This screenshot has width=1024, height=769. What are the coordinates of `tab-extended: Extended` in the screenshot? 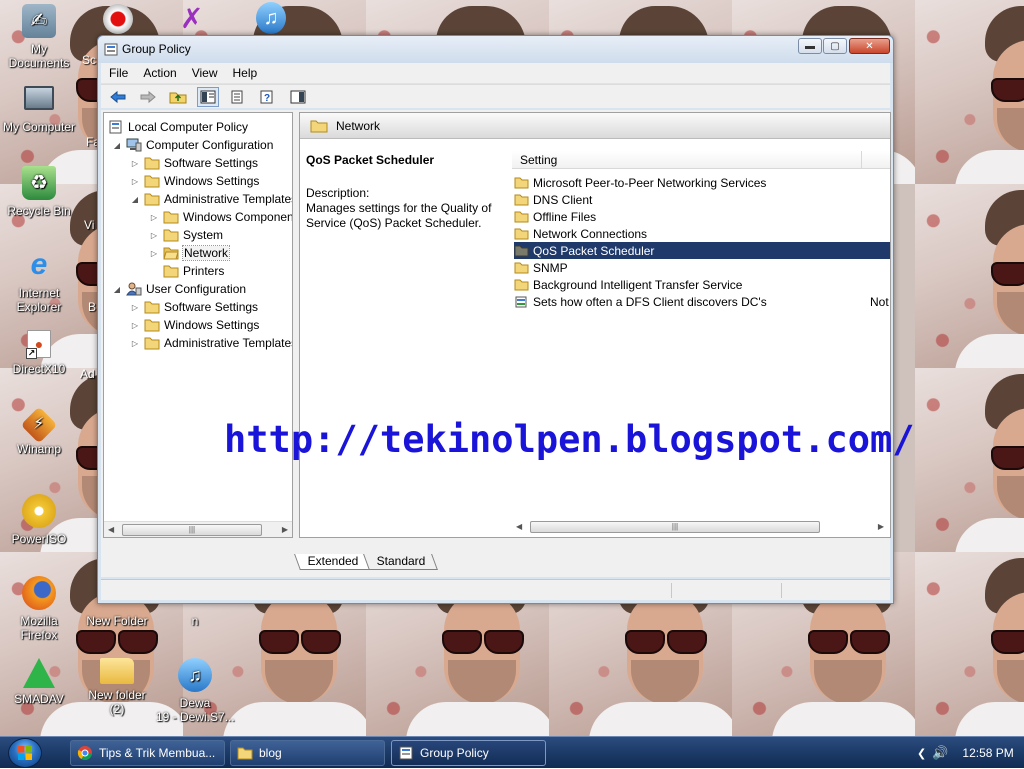 It's located at (332, 562).